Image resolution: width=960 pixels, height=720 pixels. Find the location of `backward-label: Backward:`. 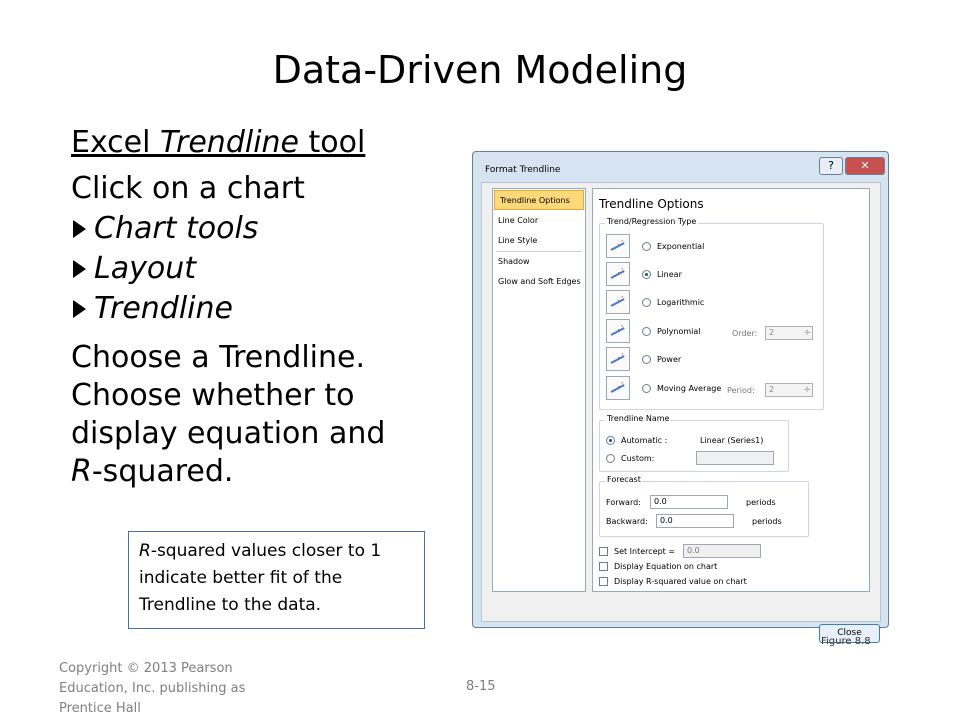

backward-label: Backward: is located at coordinates (627, 521).